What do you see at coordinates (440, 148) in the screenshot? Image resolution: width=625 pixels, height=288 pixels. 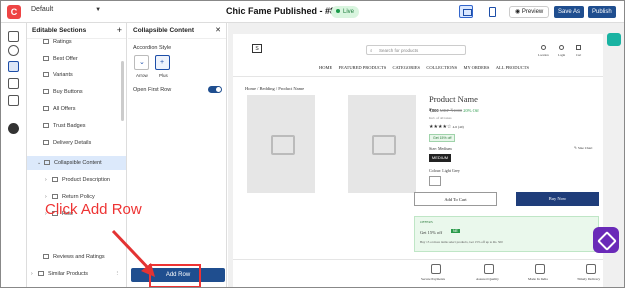 I see `size-label: Size: Medium` at bounding box center [440, 148].